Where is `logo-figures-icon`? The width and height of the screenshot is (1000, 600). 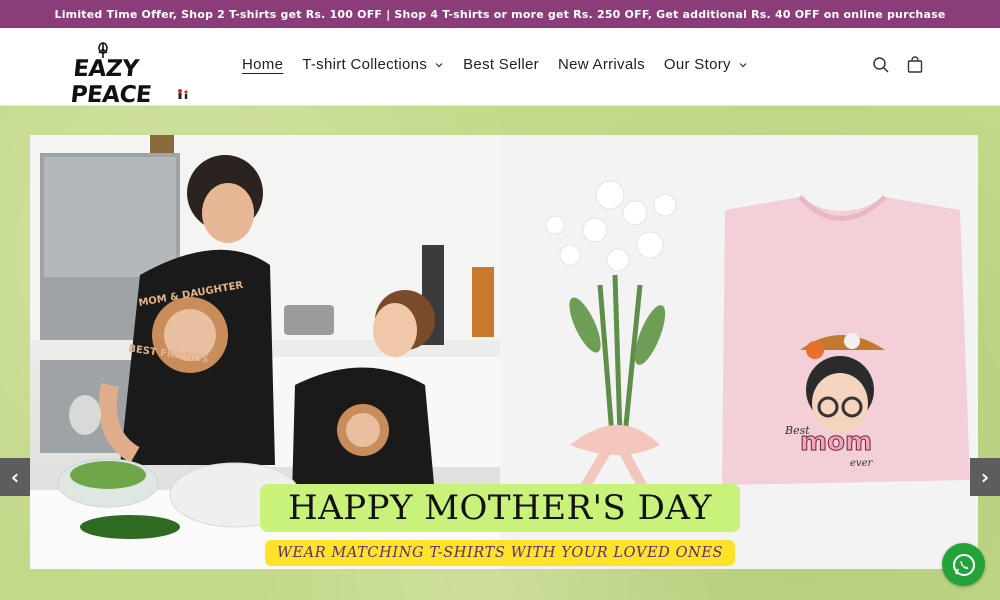 logo-figures-icon is located at coordinates (183, 94).